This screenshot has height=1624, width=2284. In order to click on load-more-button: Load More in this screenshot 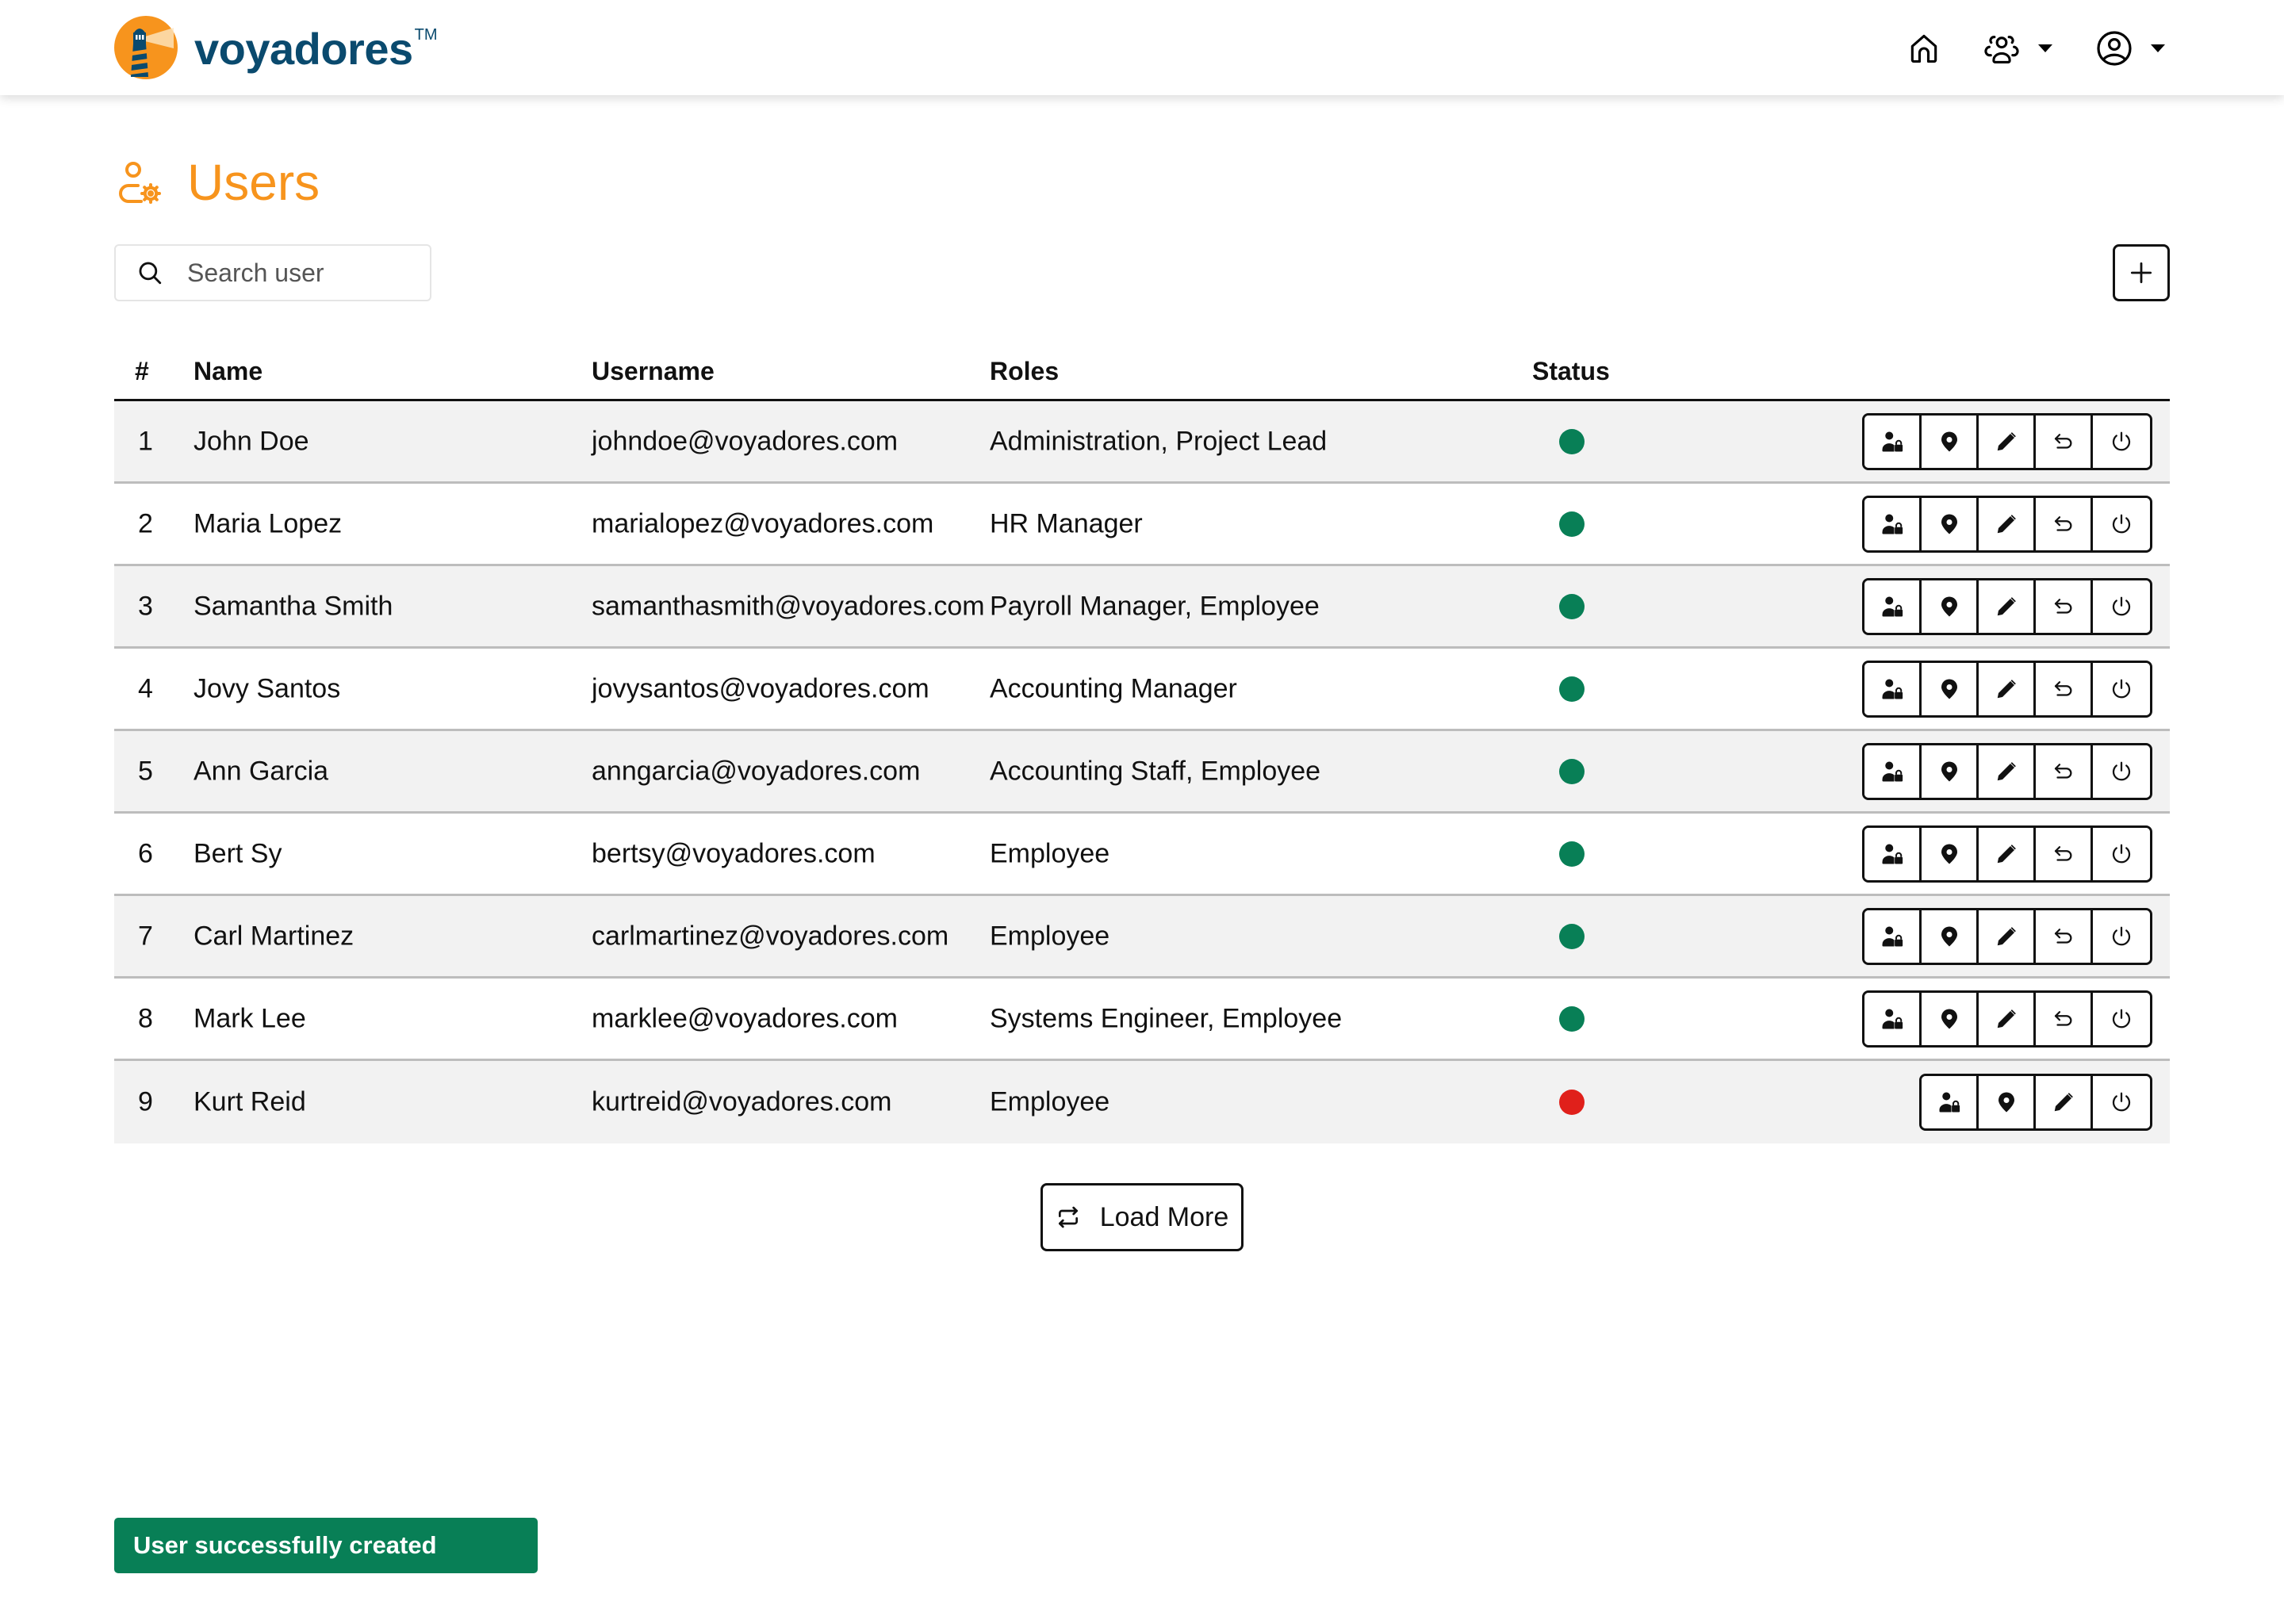, I will do `click(1142, 1217)`.